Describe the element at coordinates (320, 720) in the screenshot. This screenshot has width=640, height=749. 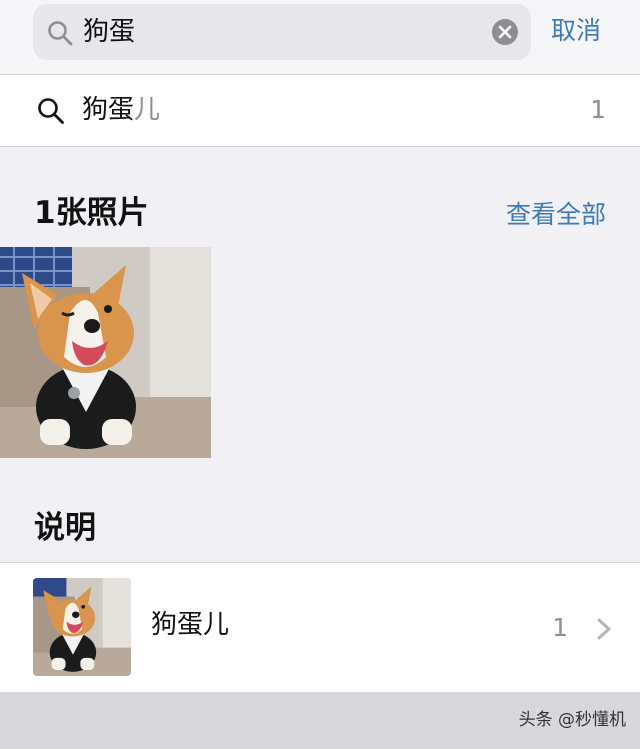
I see `bottom-strip: 头条 @秒懂机` at that location.